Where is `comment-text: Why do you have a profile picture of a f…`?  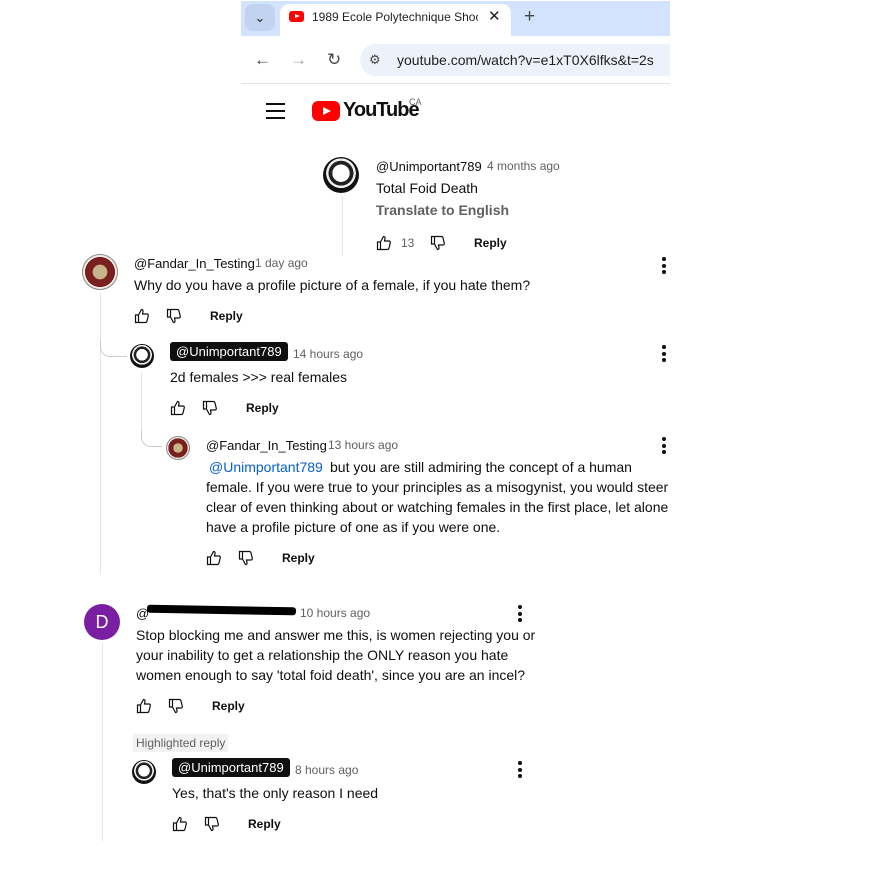
comment-text: Why do you have a profile picture of a f… is located at coordinates (332, 285).